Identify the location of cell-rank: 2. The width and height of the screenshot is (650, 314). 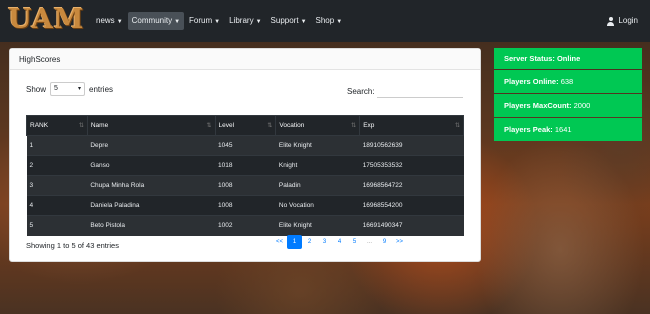
(57, 165).